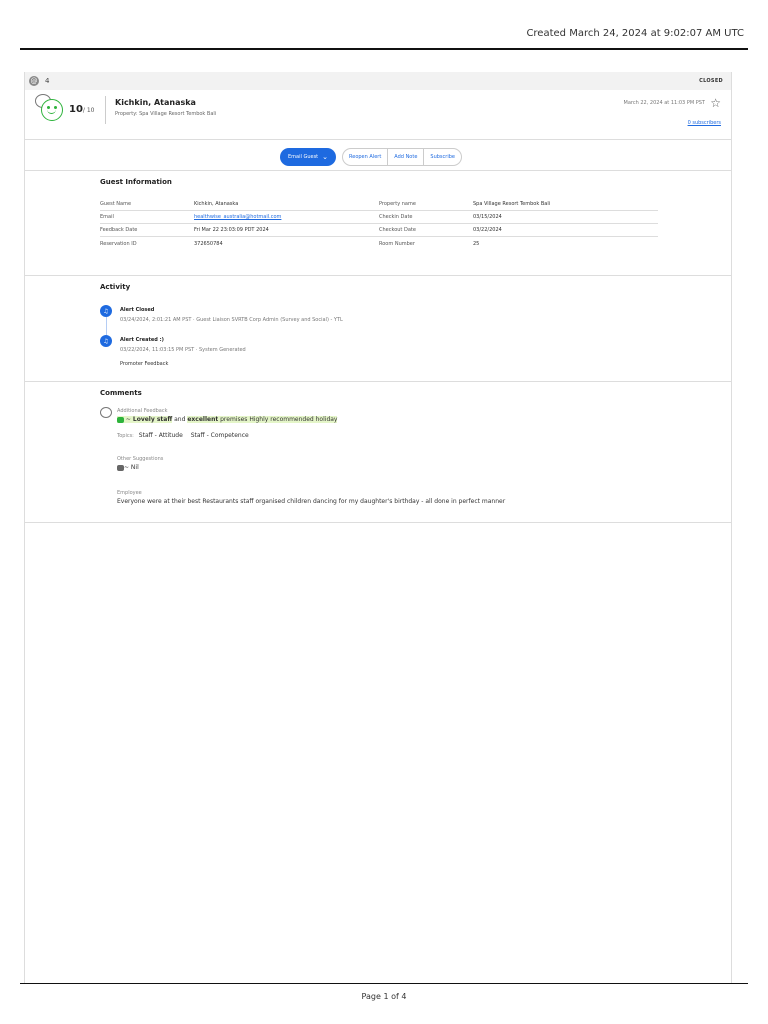  I want to click on info-value: 03/15/2024, so click(487, 217).